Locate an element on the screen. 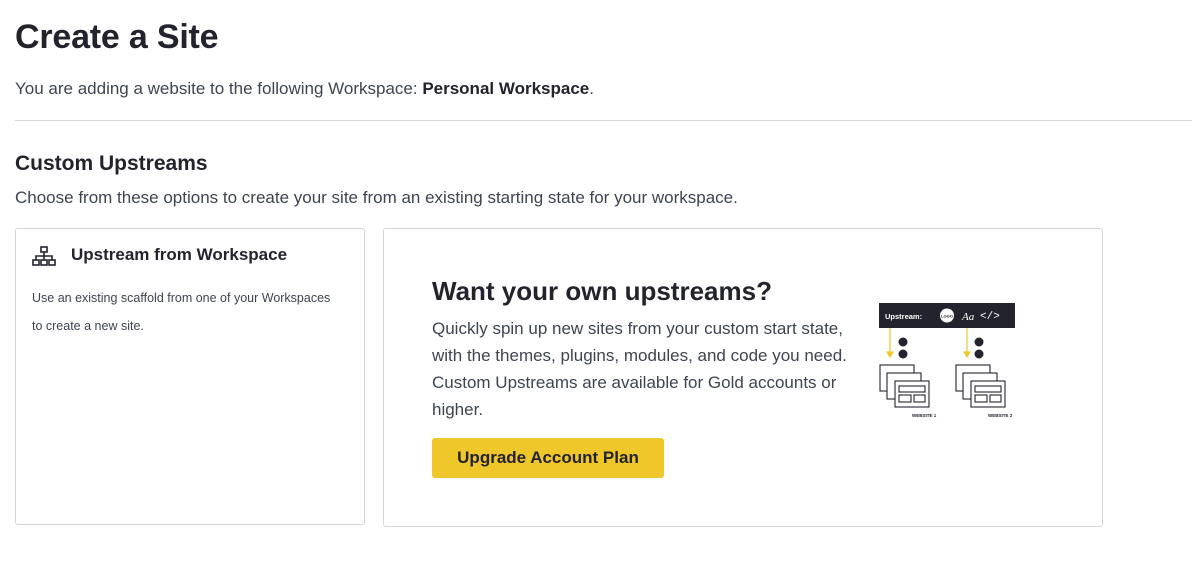 This screenshot has height=583, width=1192. illustration-site2-label: WEBSITE 2 is located at coordinates (1000, 415).